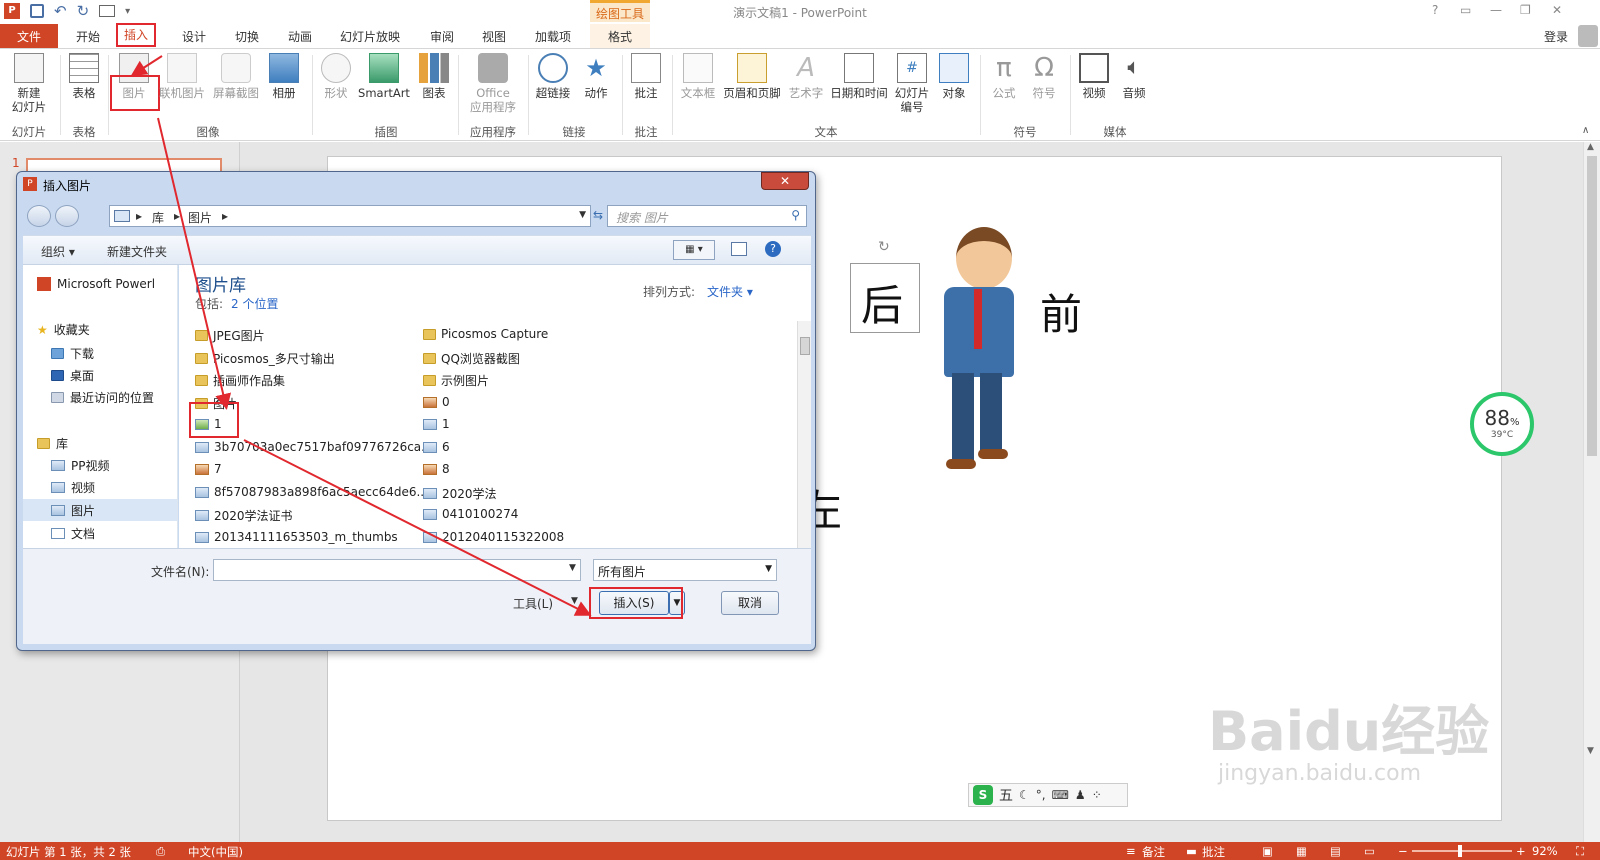 This screenshot has height=860, width=1600. Describe the element at coordinates (1131, 851) in the screenshot. I see `notes-icon: ≡` at that location.